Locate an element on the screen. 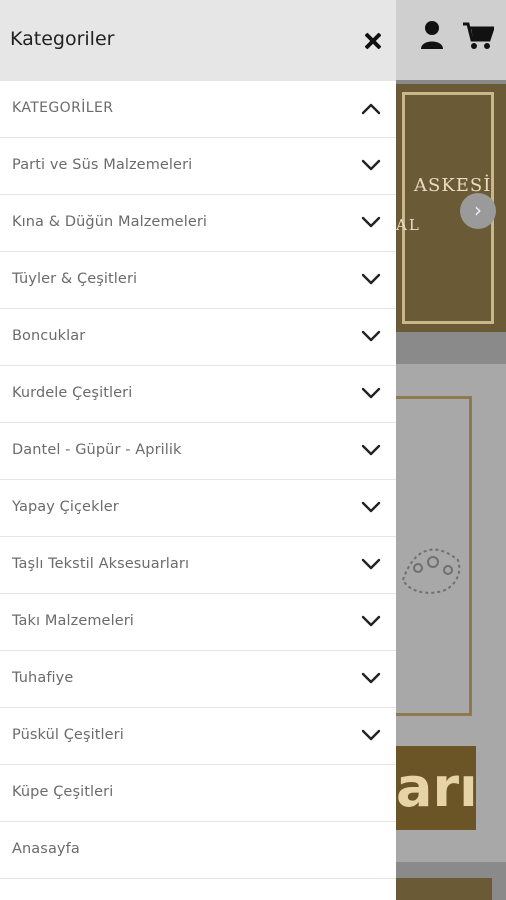 The image size is (506, 900). chevron-up-icon is located at coordinates (371, 108).